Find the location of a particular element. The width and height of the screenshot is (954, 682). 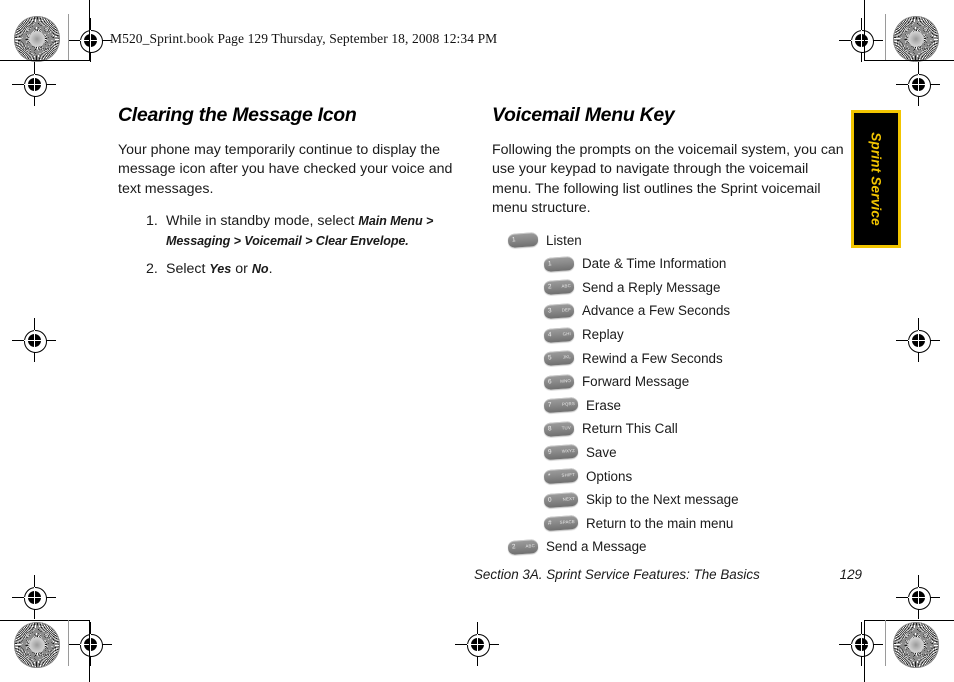

trim-line-left-vertical-b is located at coordinates (89, 651).